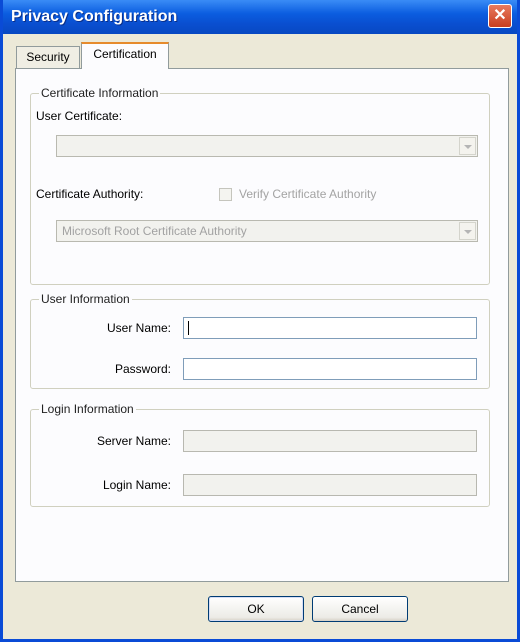 Image resolution: width=520 pixels, height=642 pixels. I want to click on user-name-input, so click(330, 328).